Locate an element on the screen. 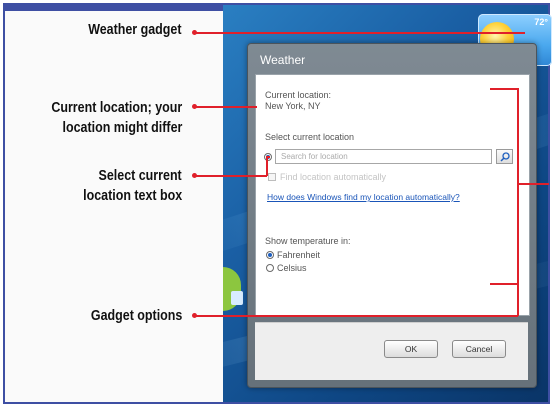 The width and height of the screenshot is (555, 409). fahrenheit-radio is located at coordinates (270, 255).